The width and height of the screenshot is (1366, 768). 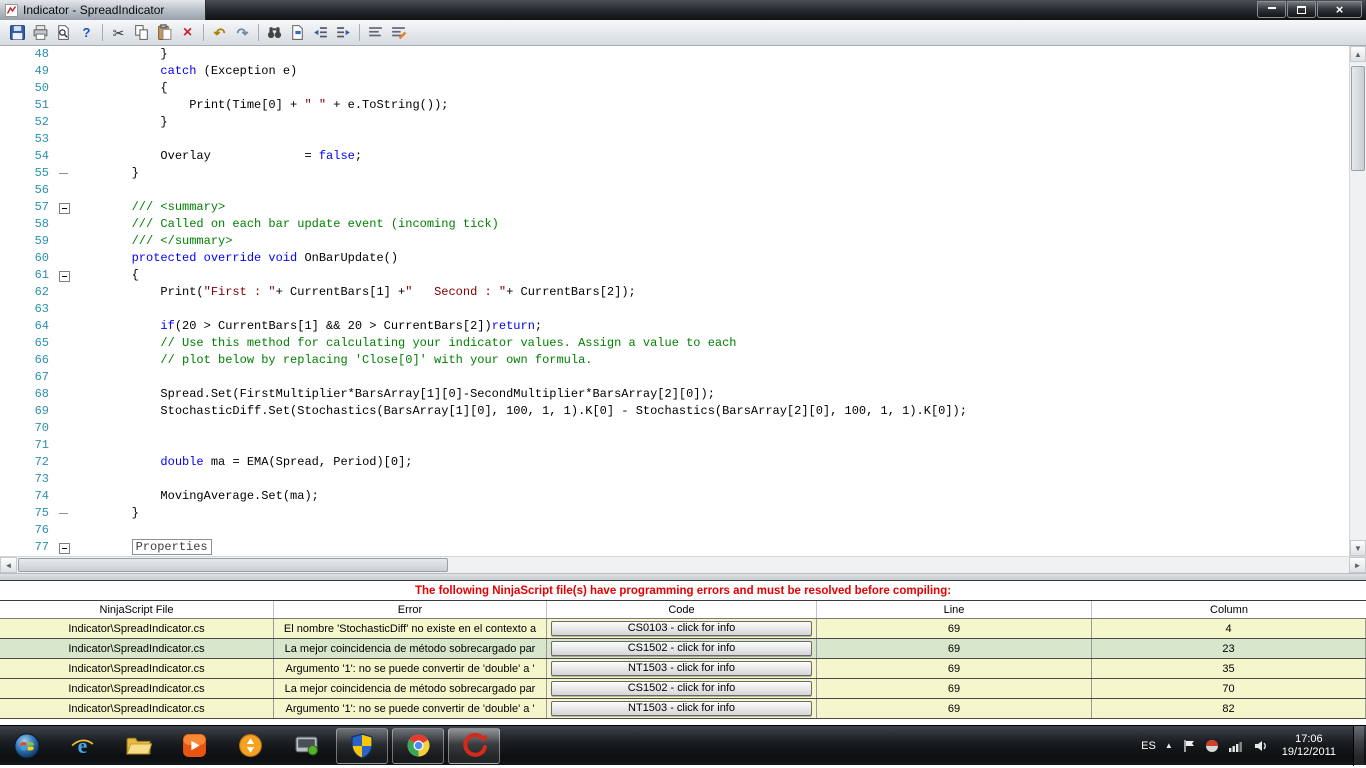 I want to click on internet-explorer-icon: e, so click(x=82, y=746).